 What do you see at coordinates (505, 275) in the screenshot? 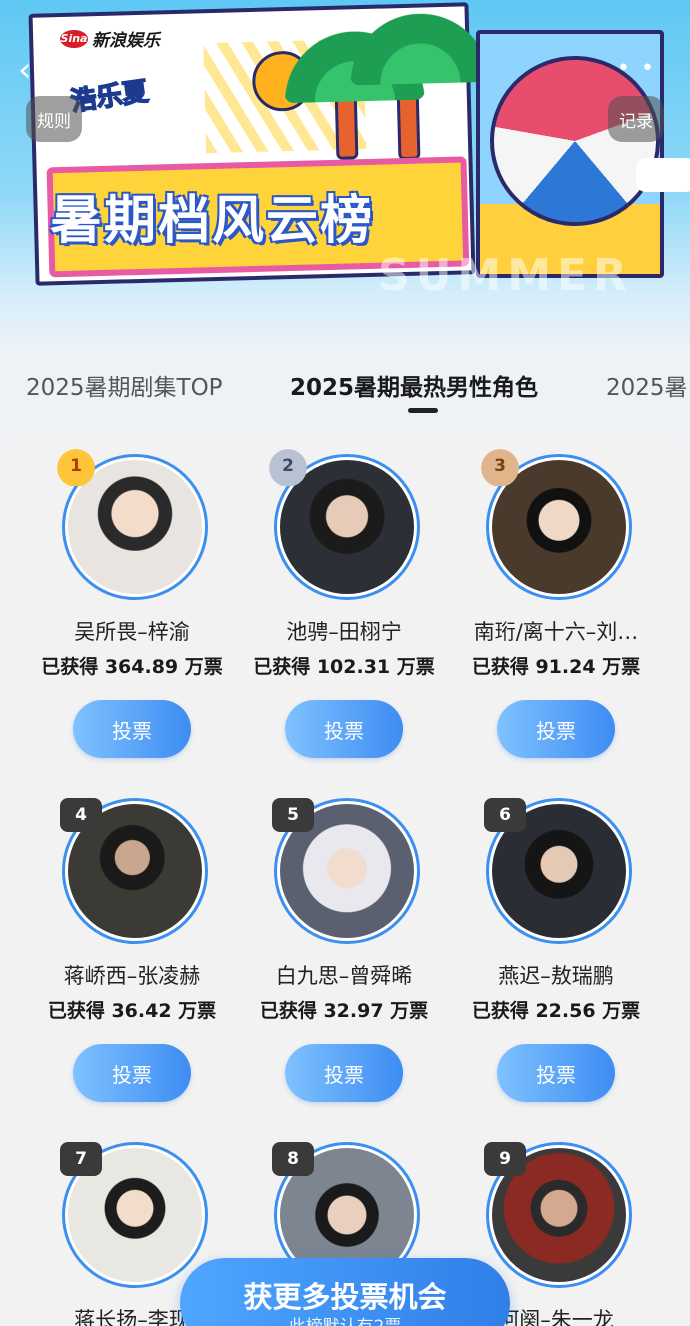
I see `summer-watermark: SUMMER` at bounding box center [505, 275].